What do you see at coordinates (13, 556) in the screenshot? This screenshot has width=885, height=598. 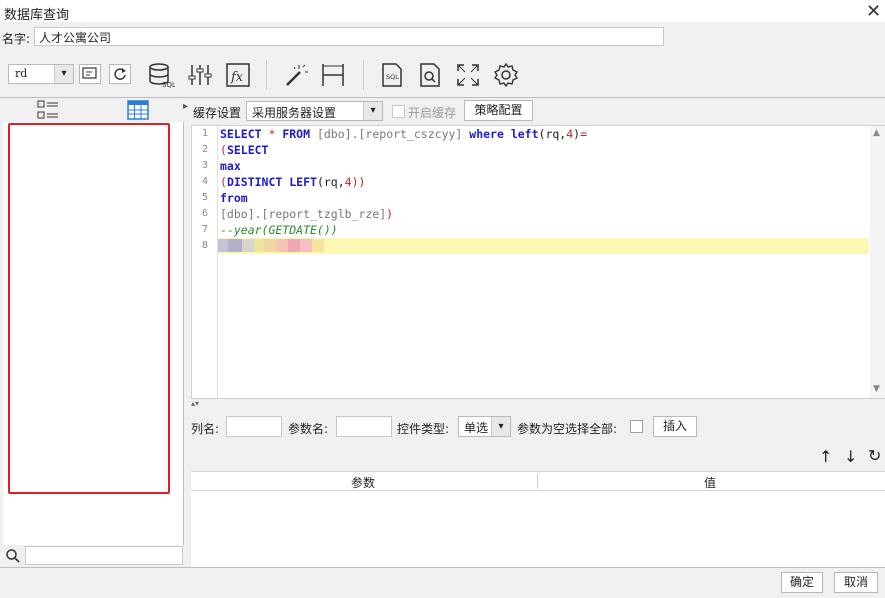 I see `search-icon` at bounding box center [13, 556].